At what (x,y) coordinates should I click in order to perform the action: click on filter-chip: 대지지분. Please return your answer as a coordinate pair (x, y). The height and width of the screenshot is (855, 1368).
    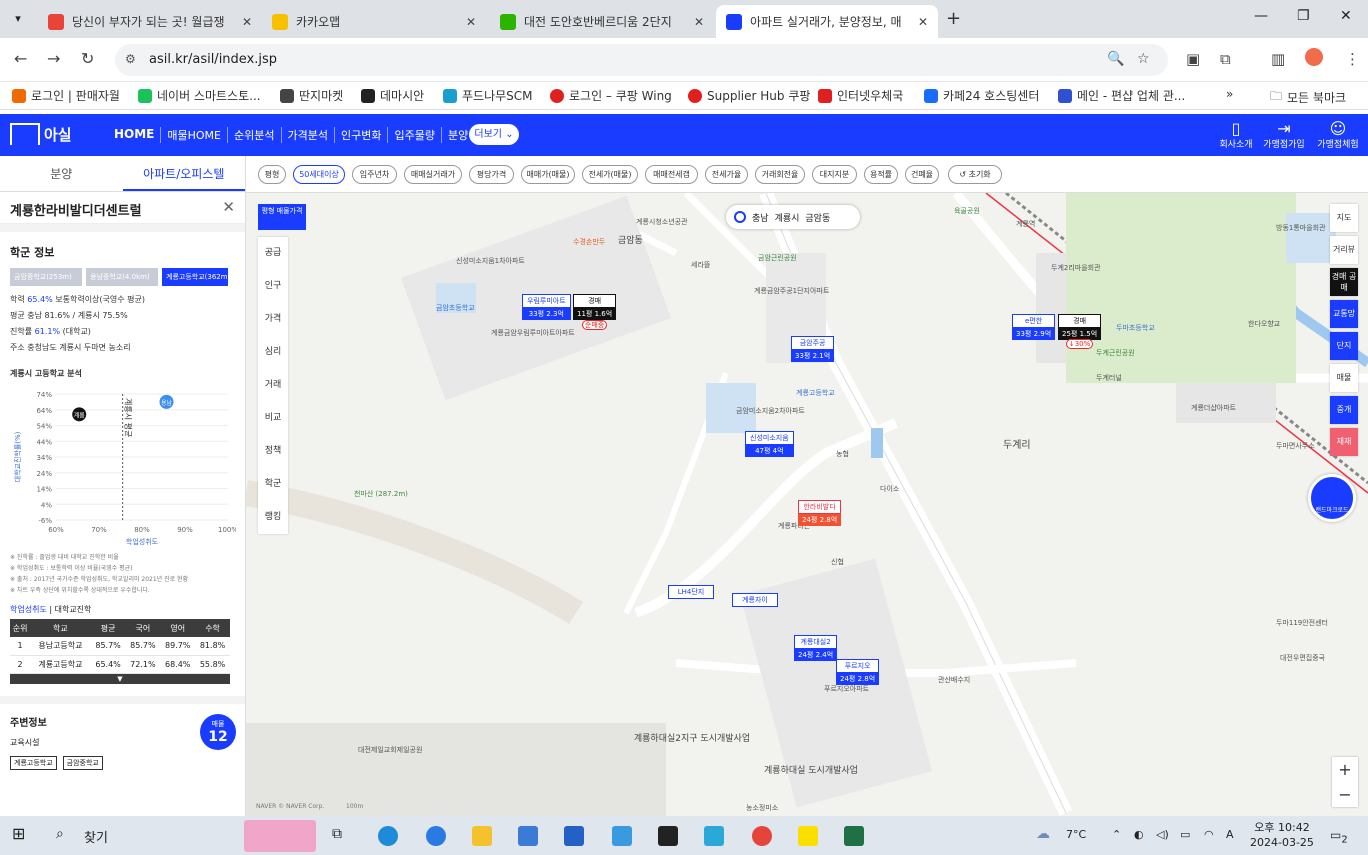
    Looking at the image, I should click on (834, 174).